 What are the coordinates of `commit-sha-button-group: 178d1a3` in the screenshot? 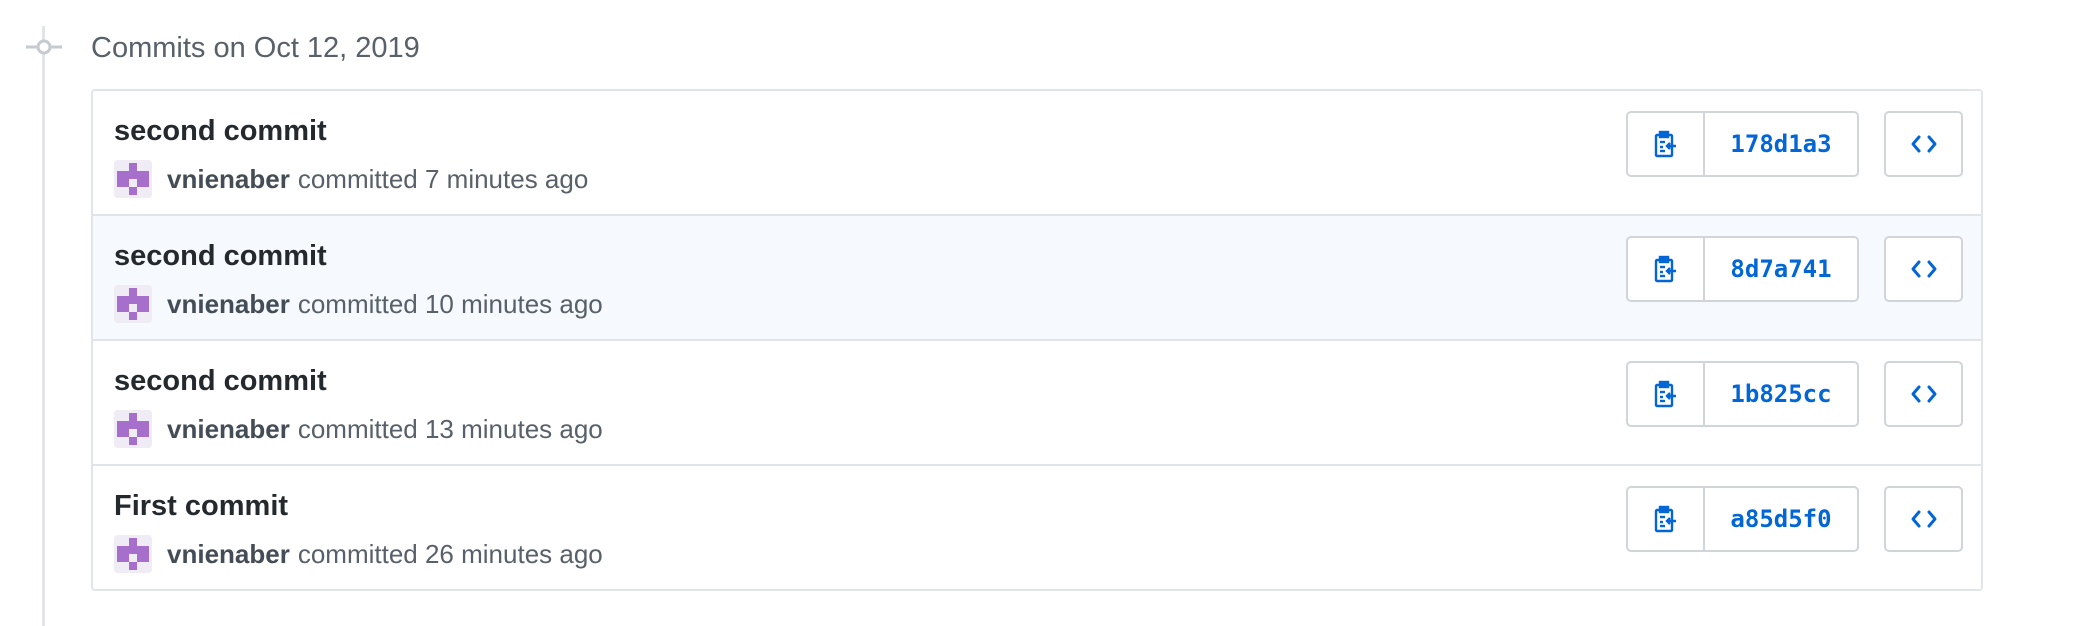 It's located at (1742, 144).